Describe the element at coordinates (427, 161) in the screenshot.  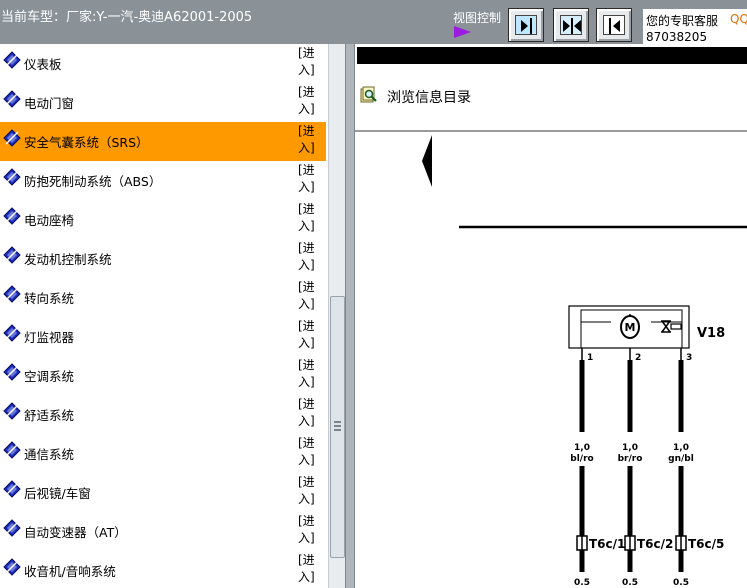
I see `diagram-back-arrow-icon` at that location.